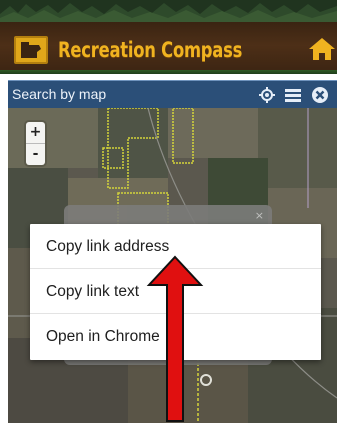 This screenshot has height=427, width=337. I want to click on forest-header-strip, so click(168, 11).